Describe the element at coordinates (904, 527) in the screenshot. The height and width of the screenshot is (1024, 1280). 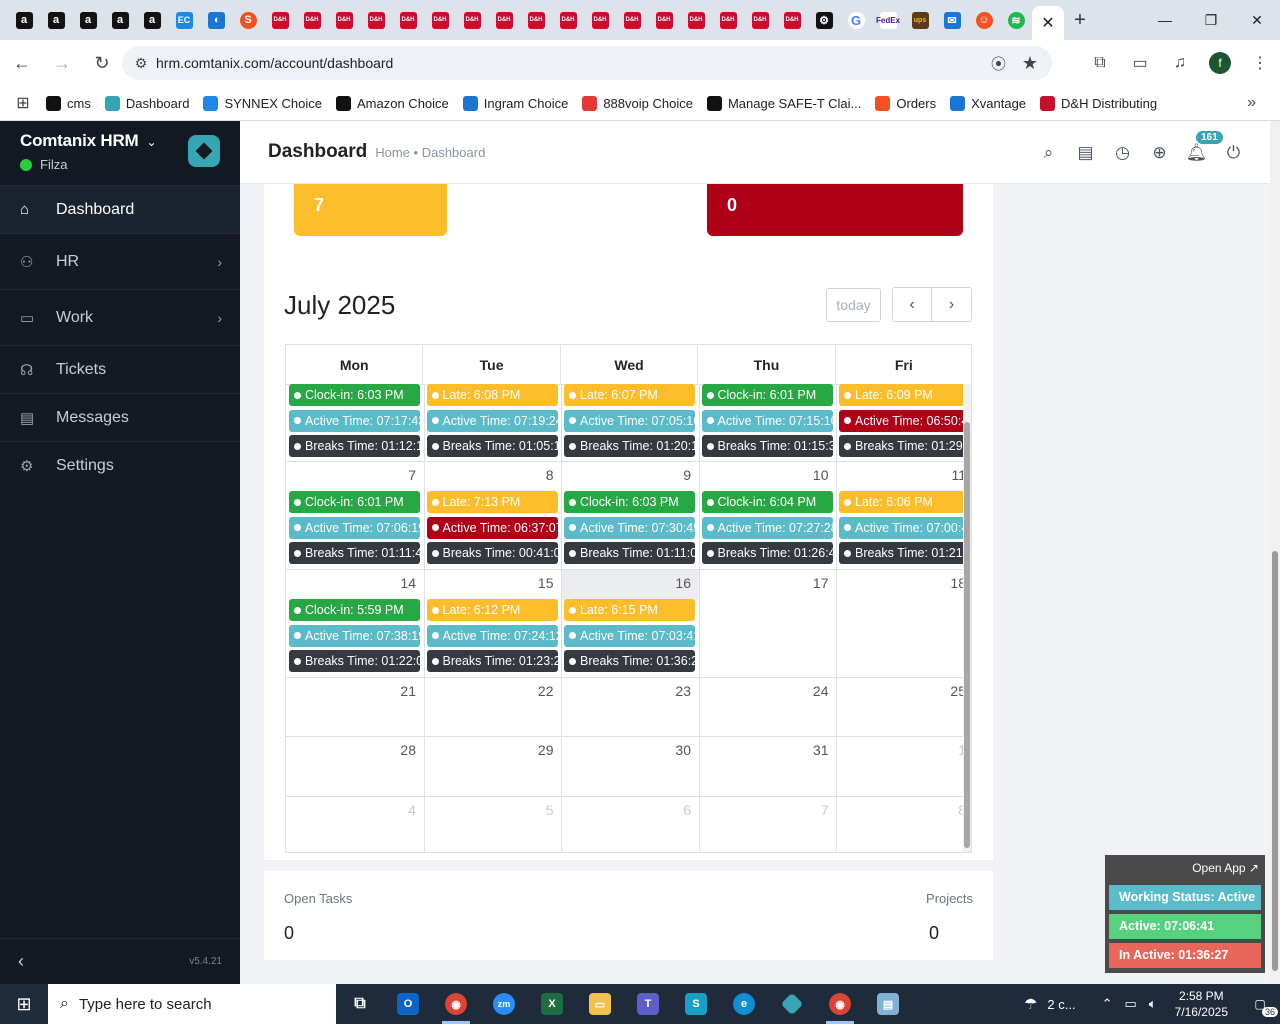
I see `calendar-event: Active Time: 07:00:4` at that location.